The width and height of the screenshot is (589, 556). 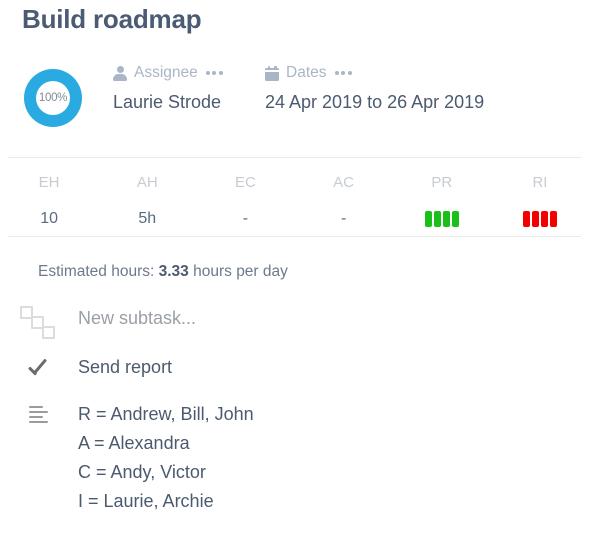 I want to click on assignee-more-options-button, so click(x=214, y=73).